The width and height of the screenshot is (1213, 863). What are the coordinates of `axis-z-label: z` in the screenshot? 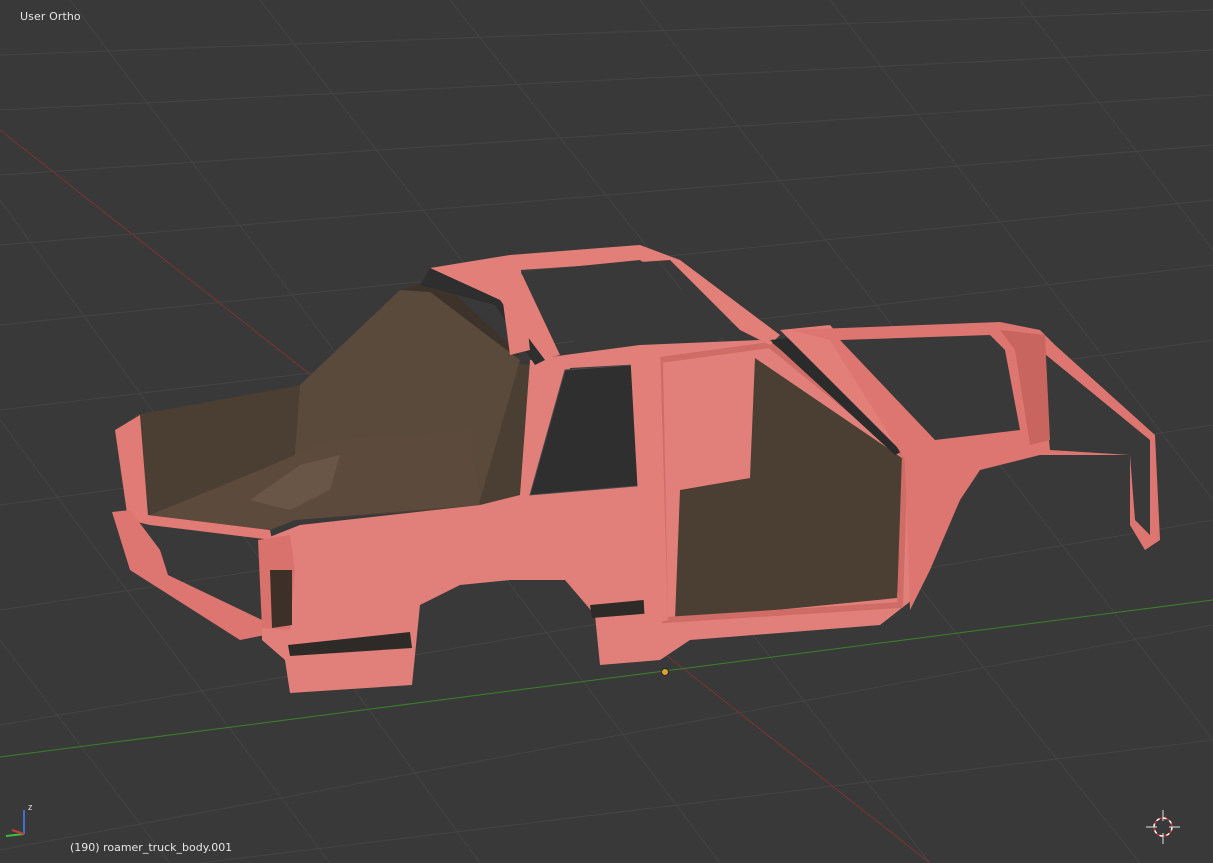 It's located at (30, 807).